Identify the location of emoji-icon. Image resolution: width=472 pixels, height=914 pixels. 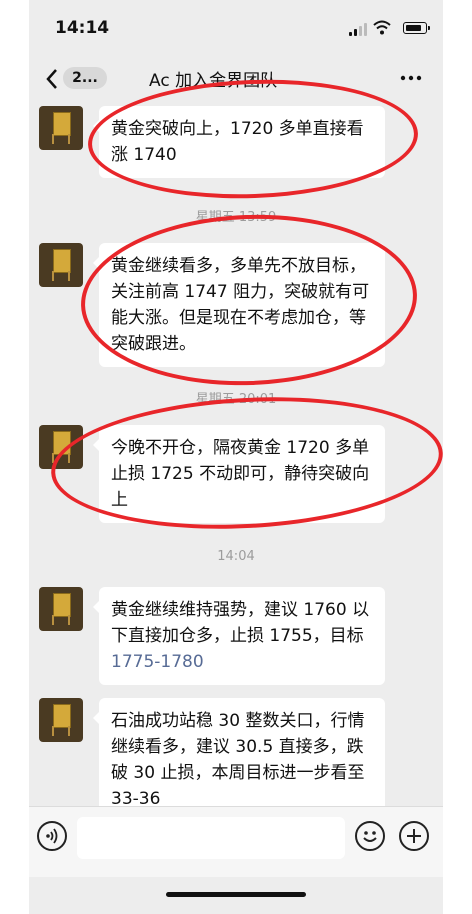
(370, 836).